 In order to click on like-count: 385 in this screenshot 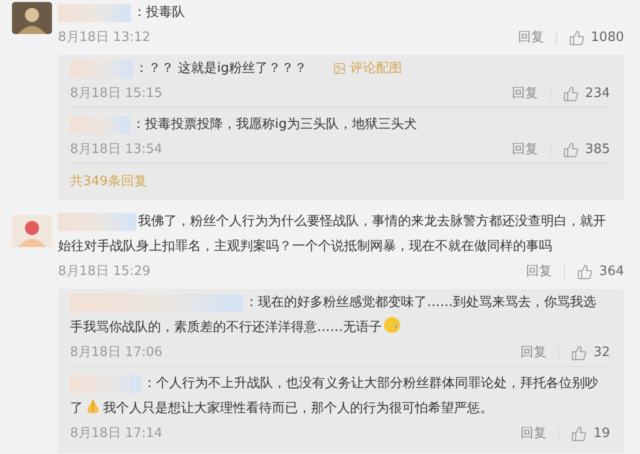, I will do `click(597, 150)`.